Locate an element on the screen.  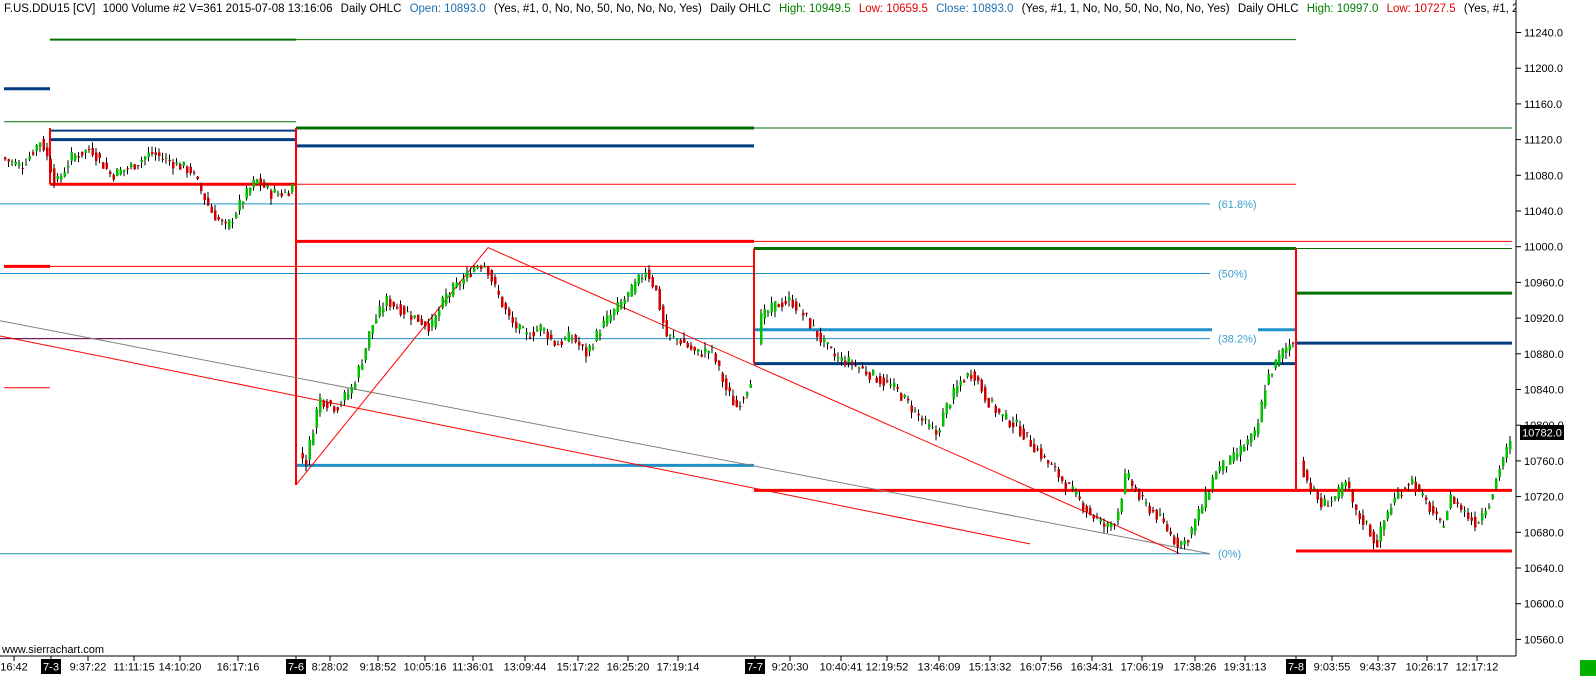
header-high: High: 10949.5 is located at coordinates (815, 9).